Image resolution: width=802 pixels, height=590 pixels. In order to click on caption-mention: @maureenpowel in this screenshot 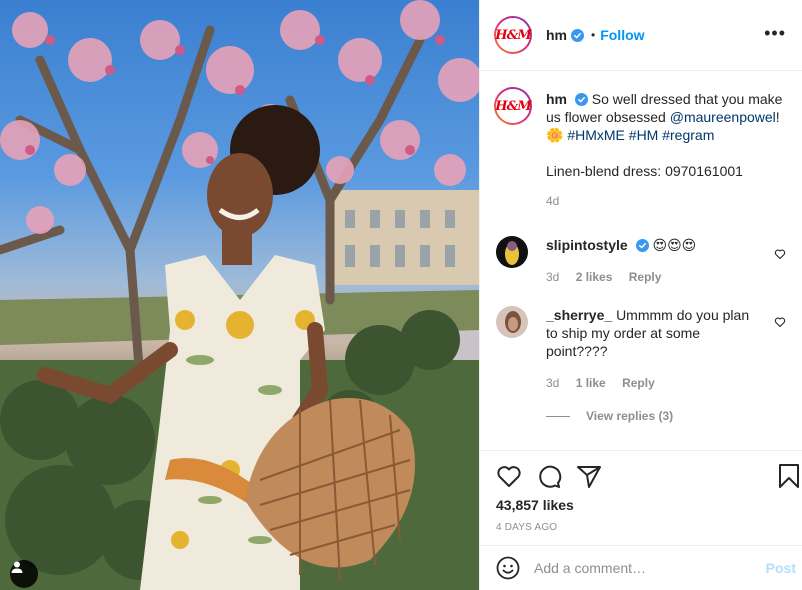, I will do `click(723, 117)`.